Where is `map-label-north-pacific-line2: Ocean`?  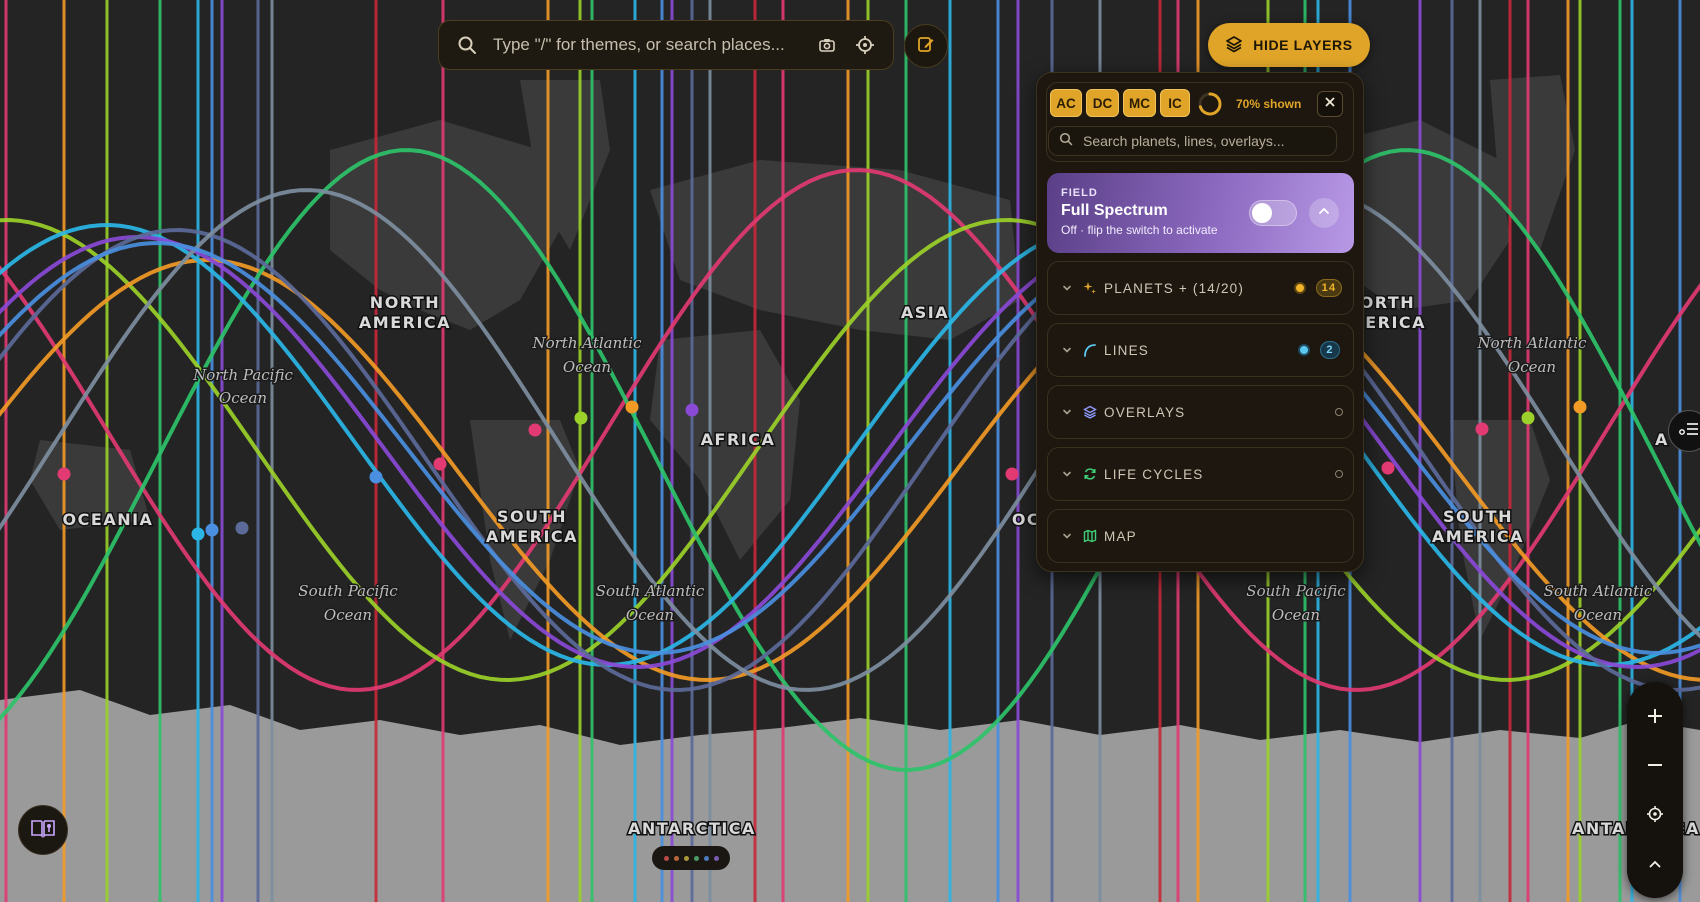
map-label-north-pacific-line2: Ocean is located at coordinates (243, 398).